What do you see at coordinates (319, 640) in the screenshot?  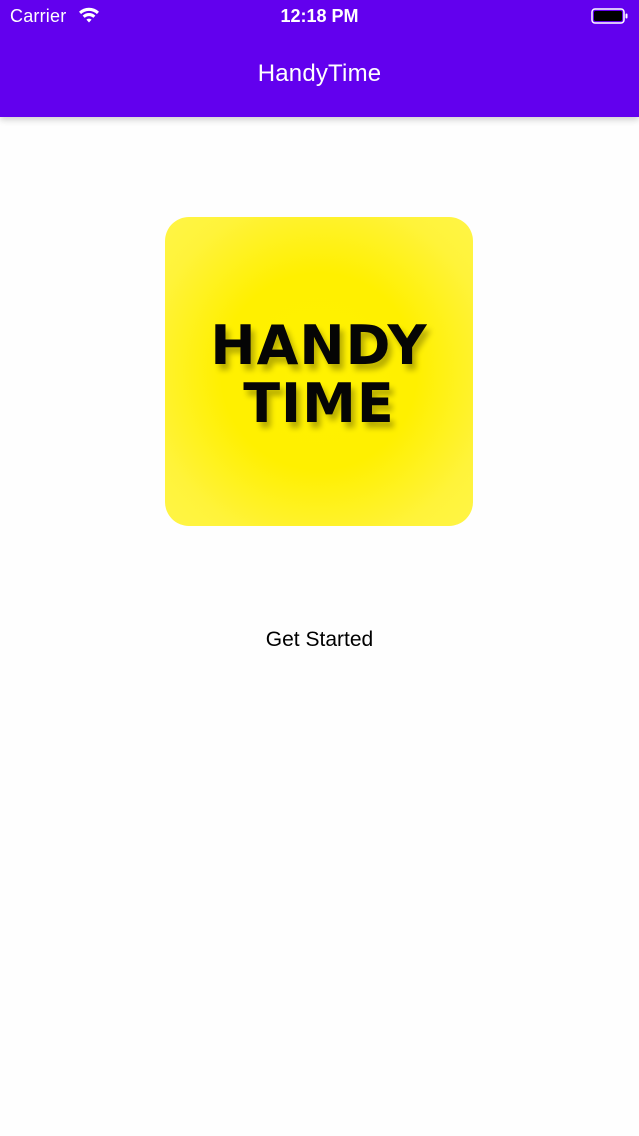 I see `get-started-button: Get Started` at bounding box center [319, 640].